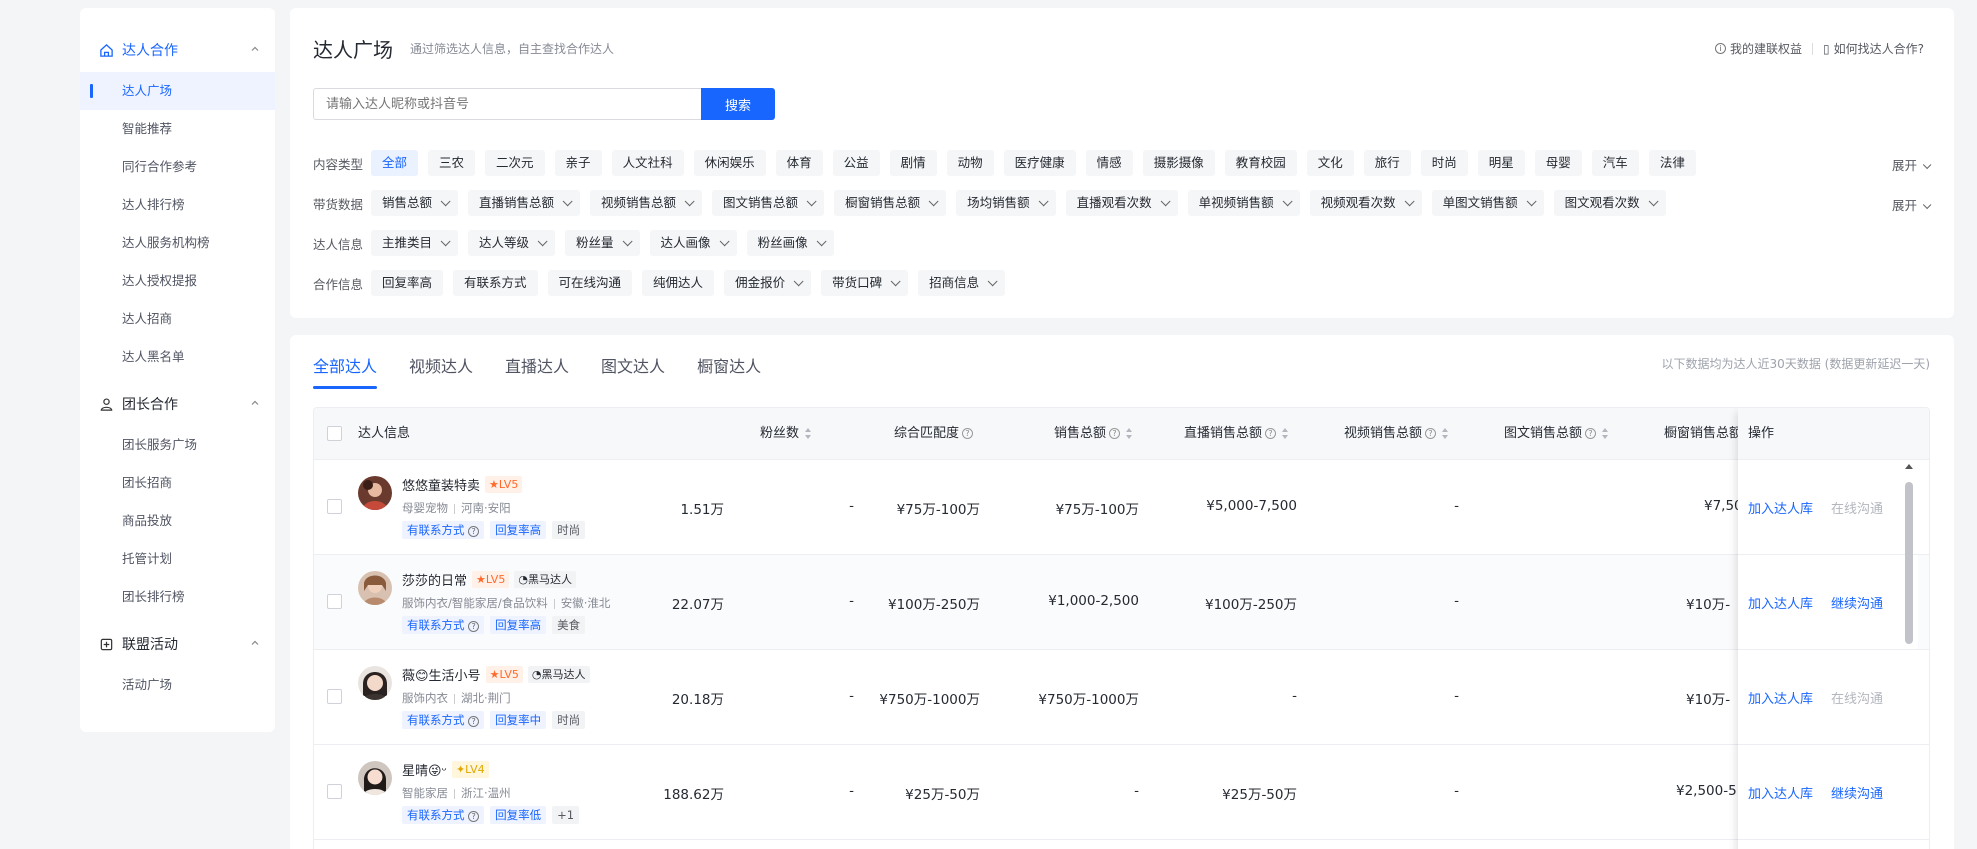 The image size is (1977, 849). I want to click on sidebar-item-smart-recommend: 智能推荐, so click(177, 129).